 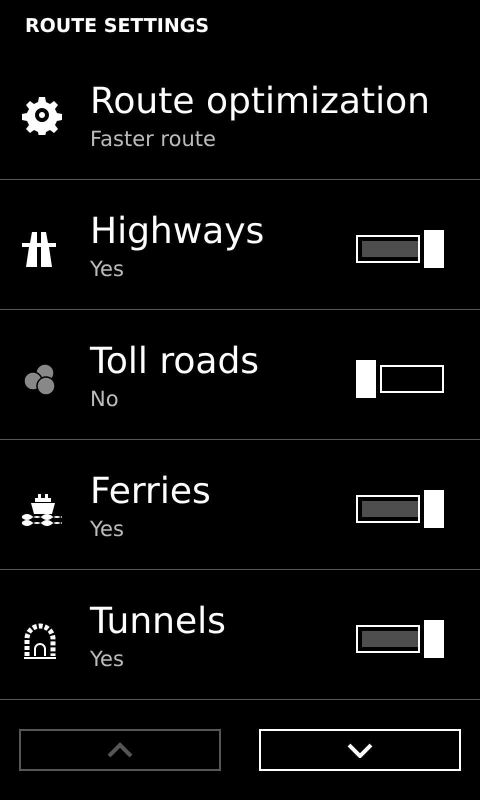 What do you see at coordinates (223, 492) in the screenshot?
I see `setting-title: Ferries` at bounding box center [223, 492].